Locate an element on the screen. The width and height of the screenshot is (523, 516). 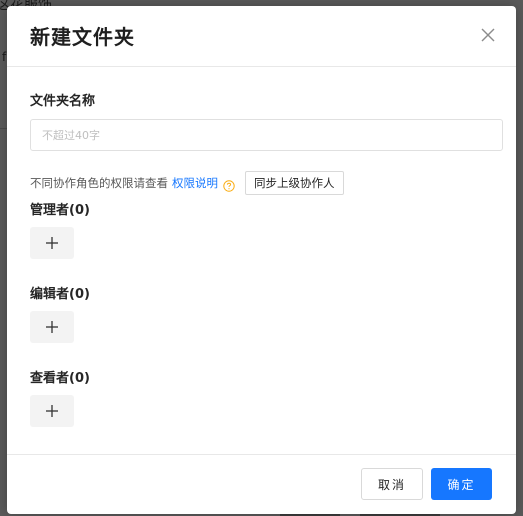
add-viewer-button is located at coordinates (52, 411).